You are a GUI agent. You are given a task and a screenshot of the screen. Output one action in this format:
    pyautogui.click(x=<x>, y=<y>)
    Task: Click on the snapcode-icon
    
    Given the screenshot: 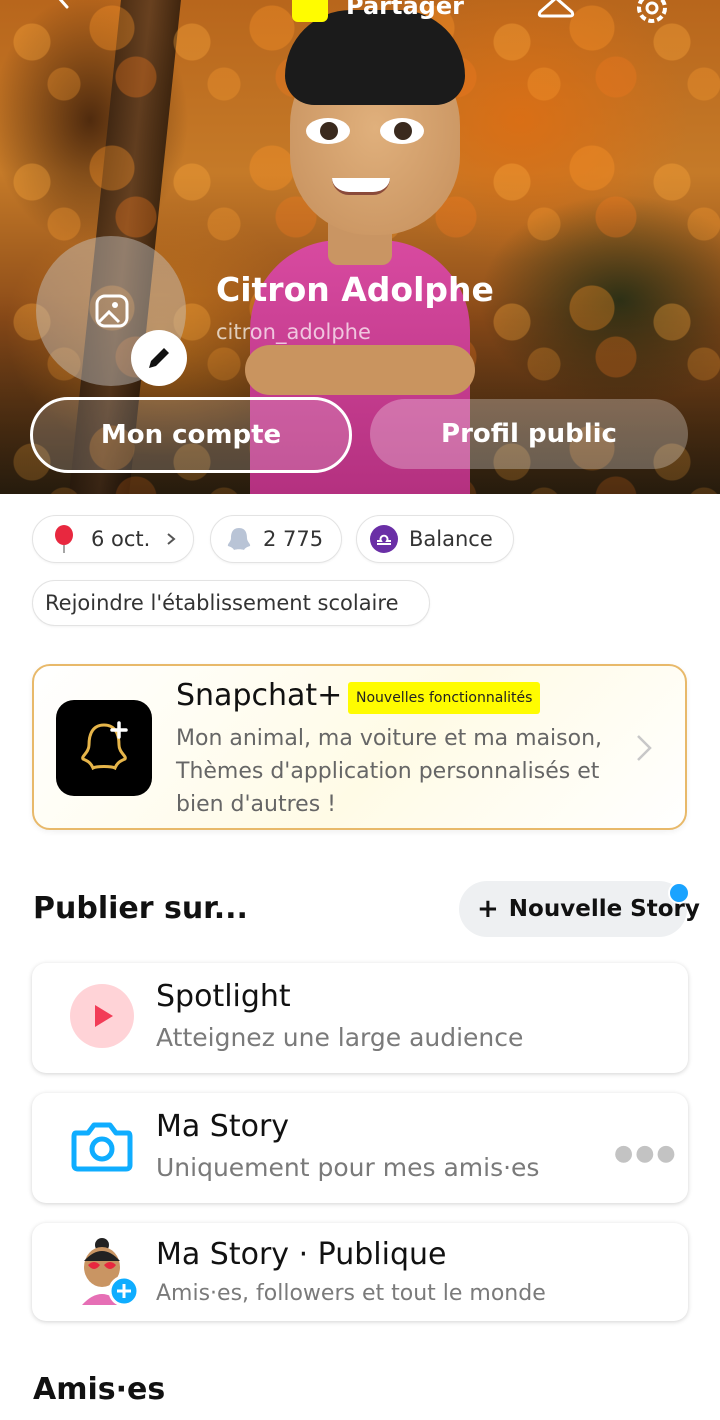 What is the action you would take?
    pyautogui.click(x=310, y=11)
    